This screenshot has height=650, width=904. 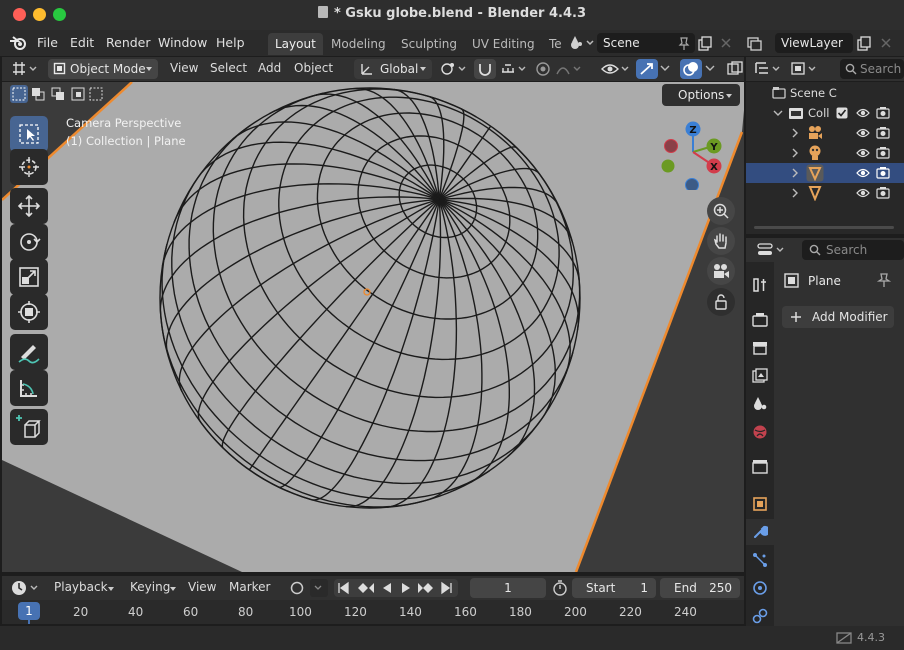 I want to click on navigation-gizmo: Z Y X, so click(x=693, y=154).